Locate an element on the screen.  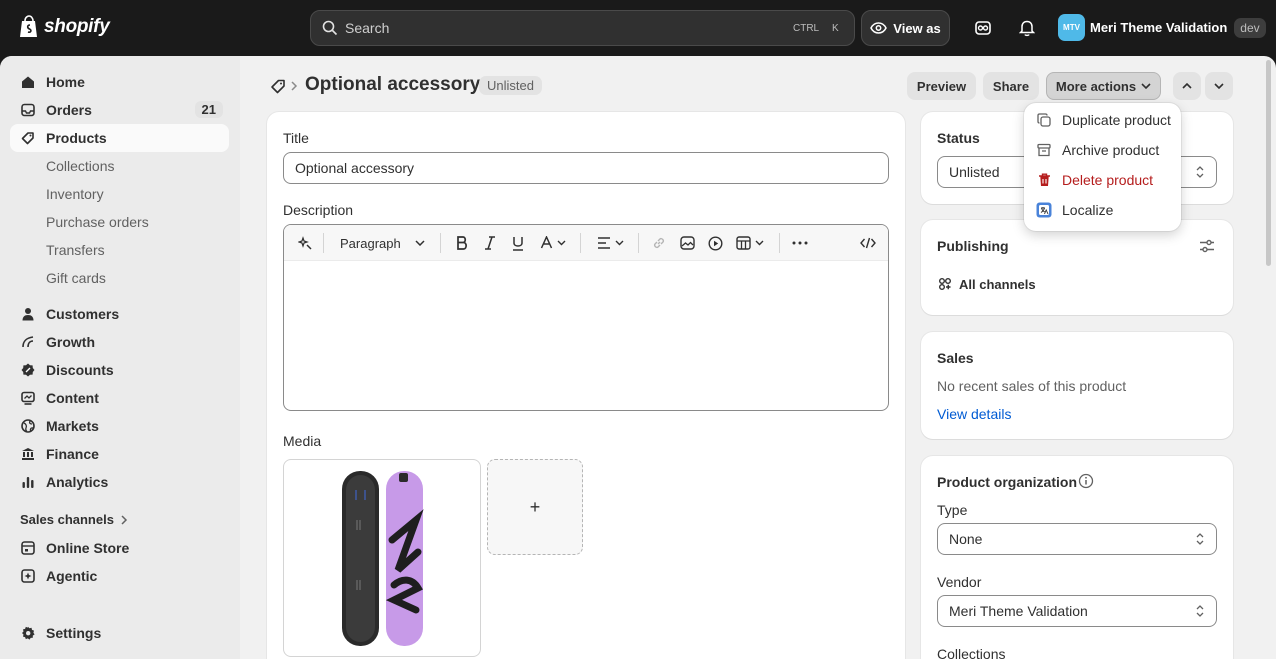
sidebar-item-products: Products is located at coordinates (119, 138).